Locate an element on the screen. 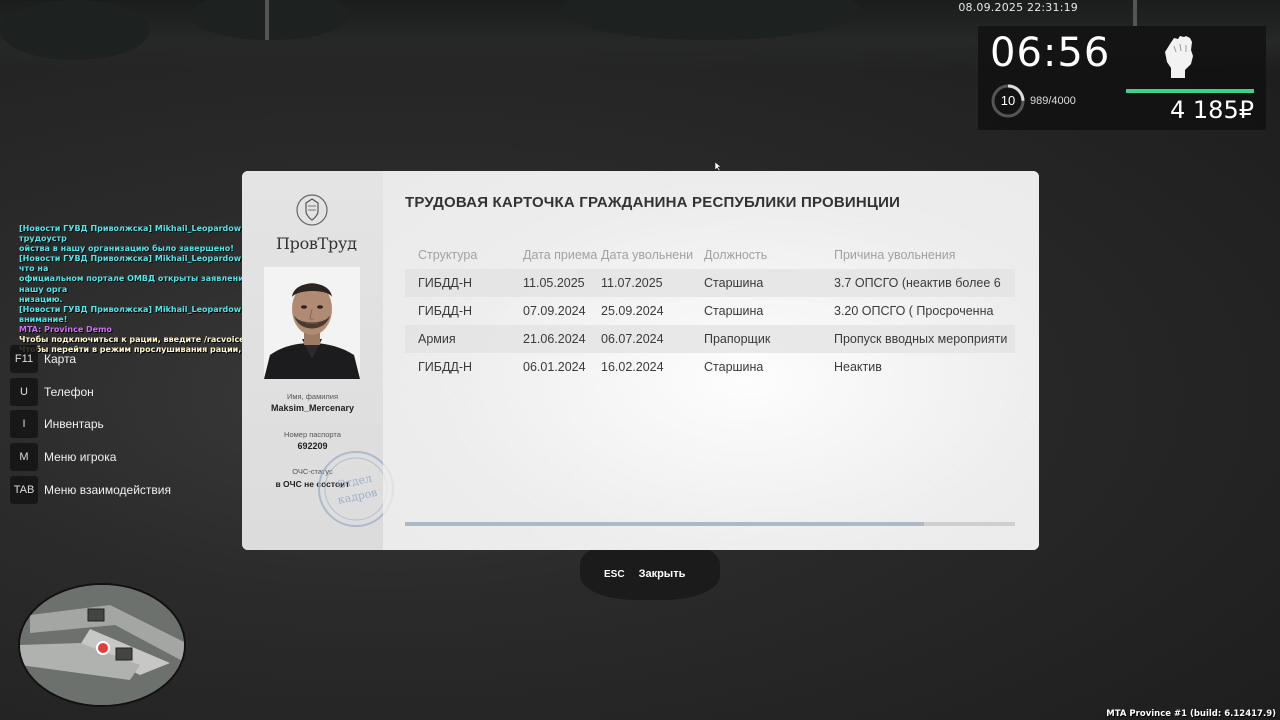 This screenshot has height=720, width=1280. key-cap: U is located at coordinates (24, 391).